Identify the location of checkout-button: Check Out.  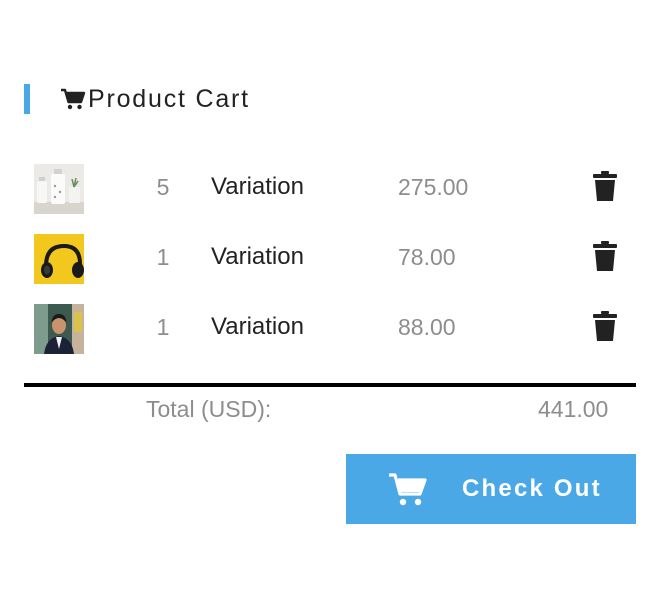
(491, 489).